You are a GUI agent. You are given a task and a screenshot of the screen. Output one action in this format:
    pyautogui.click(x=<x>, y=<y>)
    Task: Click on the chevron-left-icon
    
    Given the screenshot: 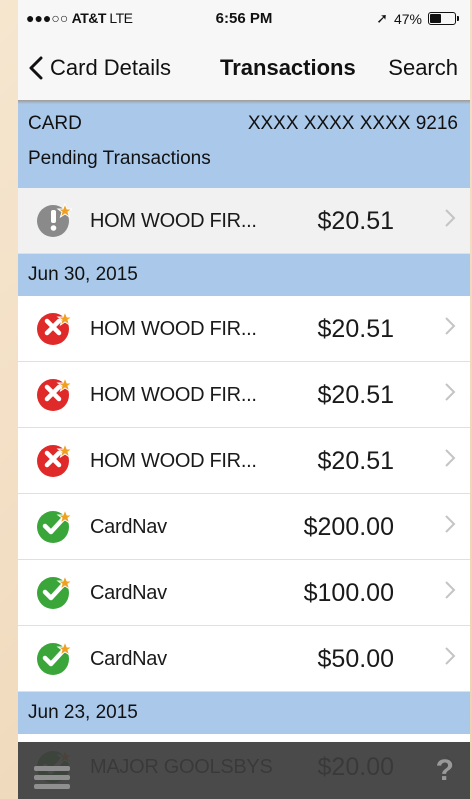 What is the action you would take?
    pyautogui.click(x=36, y=68)
    